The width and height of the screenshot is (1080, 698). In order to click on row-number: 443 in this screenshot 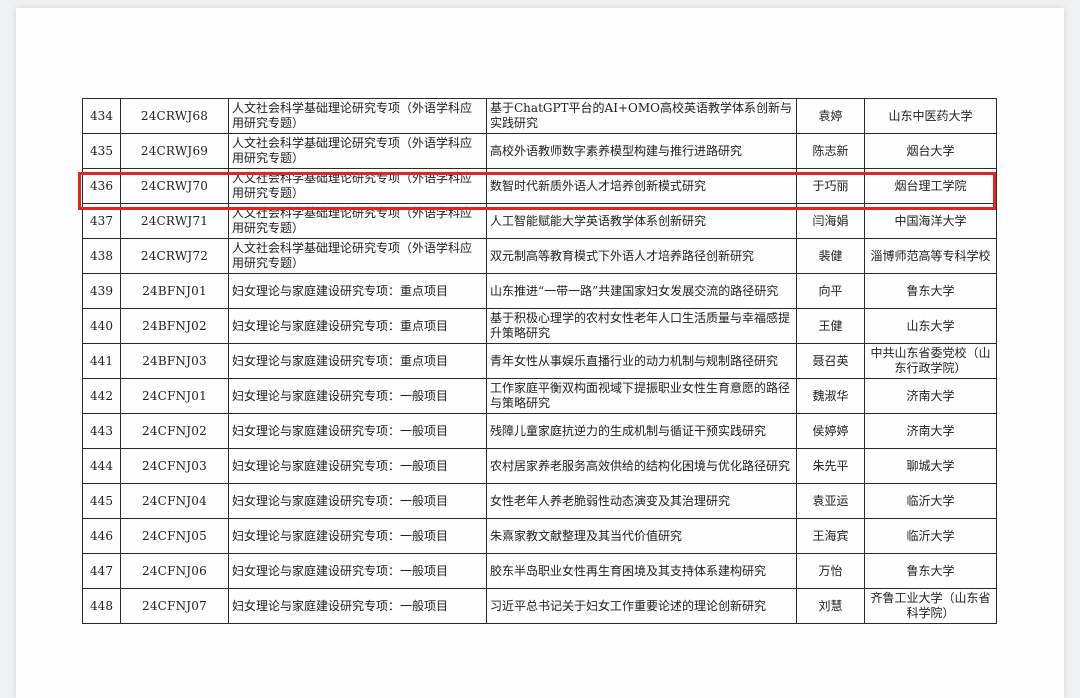, I will do `click(101, 431)`.